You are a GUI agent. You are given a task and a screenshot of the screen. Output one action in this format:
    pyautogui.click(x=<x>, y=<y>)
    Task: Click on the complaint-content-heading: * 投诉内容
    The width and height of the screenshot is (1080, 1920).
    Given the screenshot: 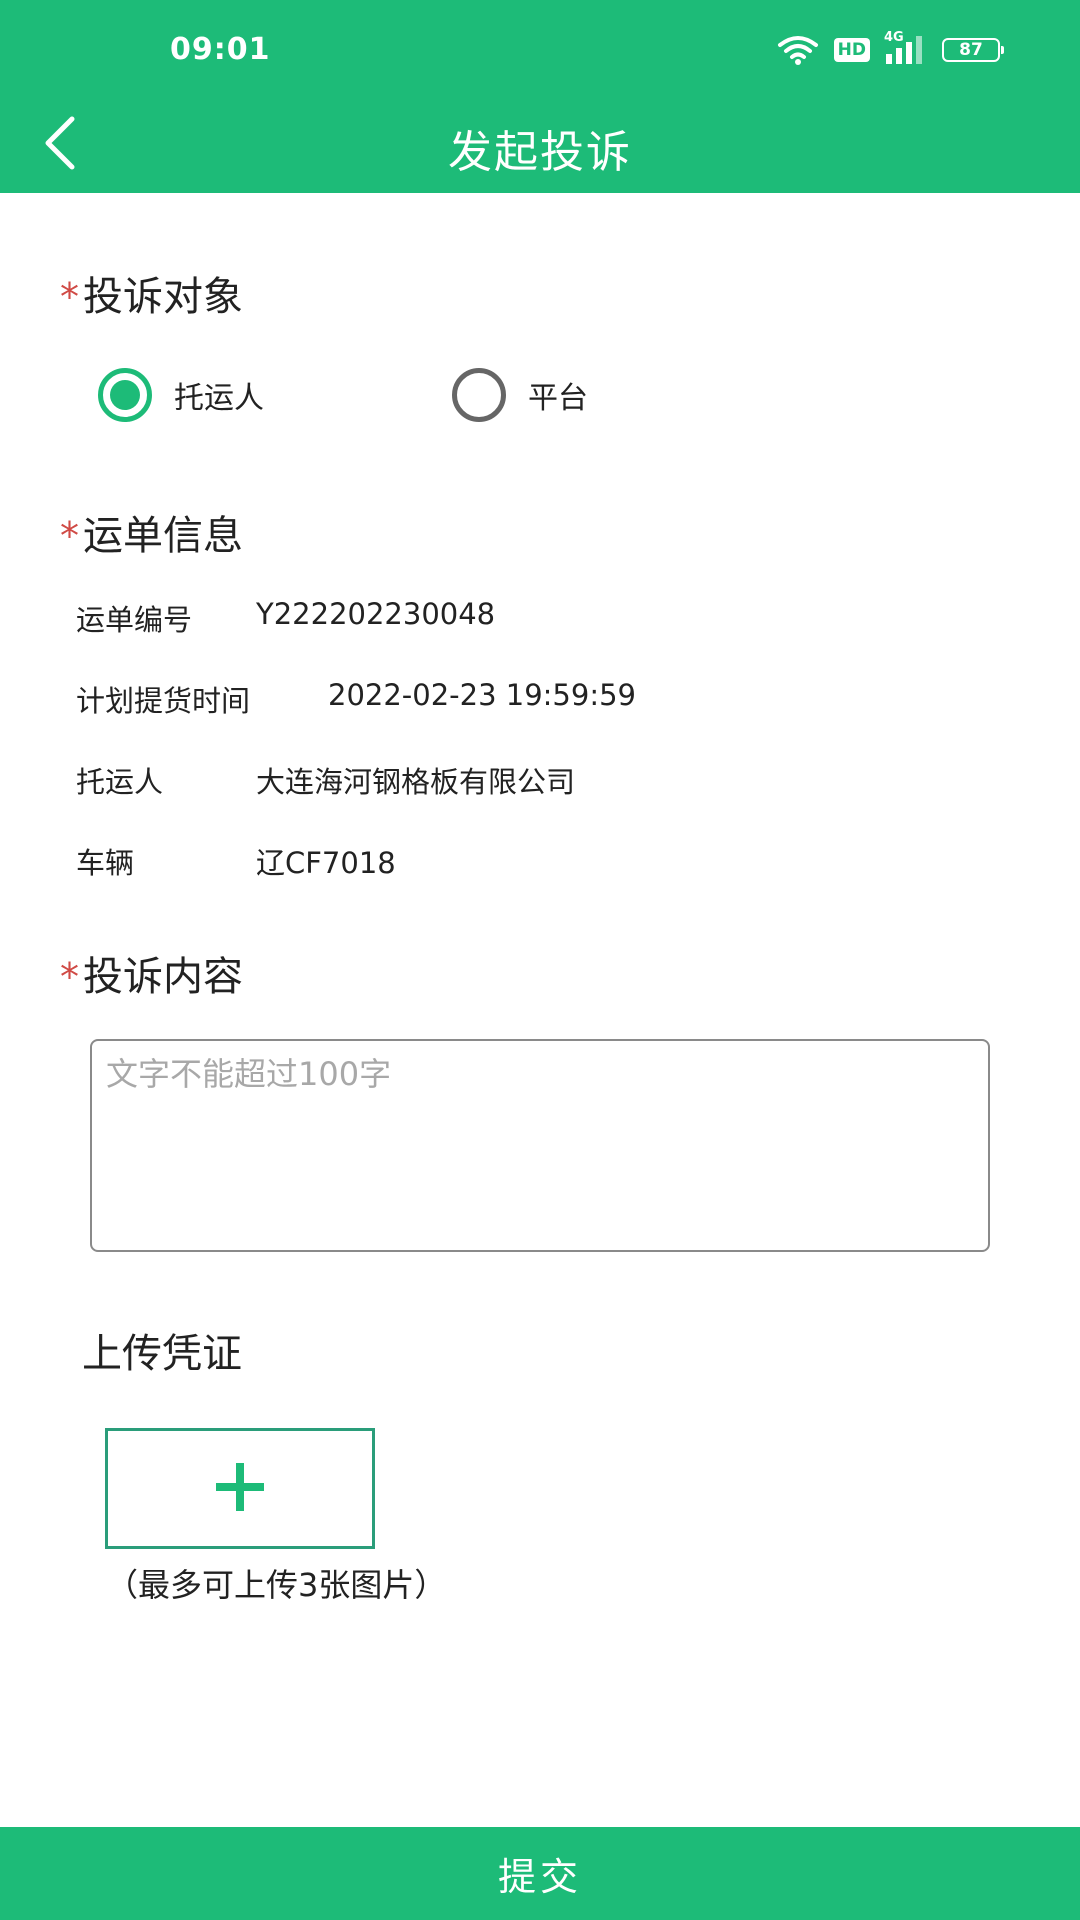 What is the action you would take?
    pyautogui.click(x=151, y=973)
    